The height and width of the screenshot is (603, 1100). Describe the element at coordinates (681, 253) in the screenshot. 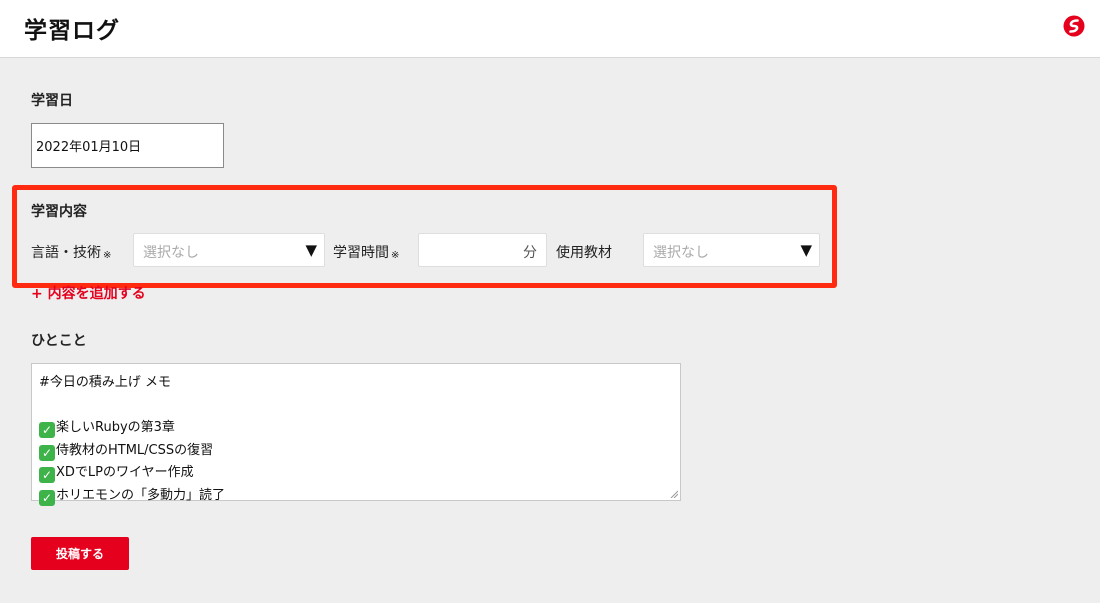

I see `material-select-placeholder: 選択なし` at that location.